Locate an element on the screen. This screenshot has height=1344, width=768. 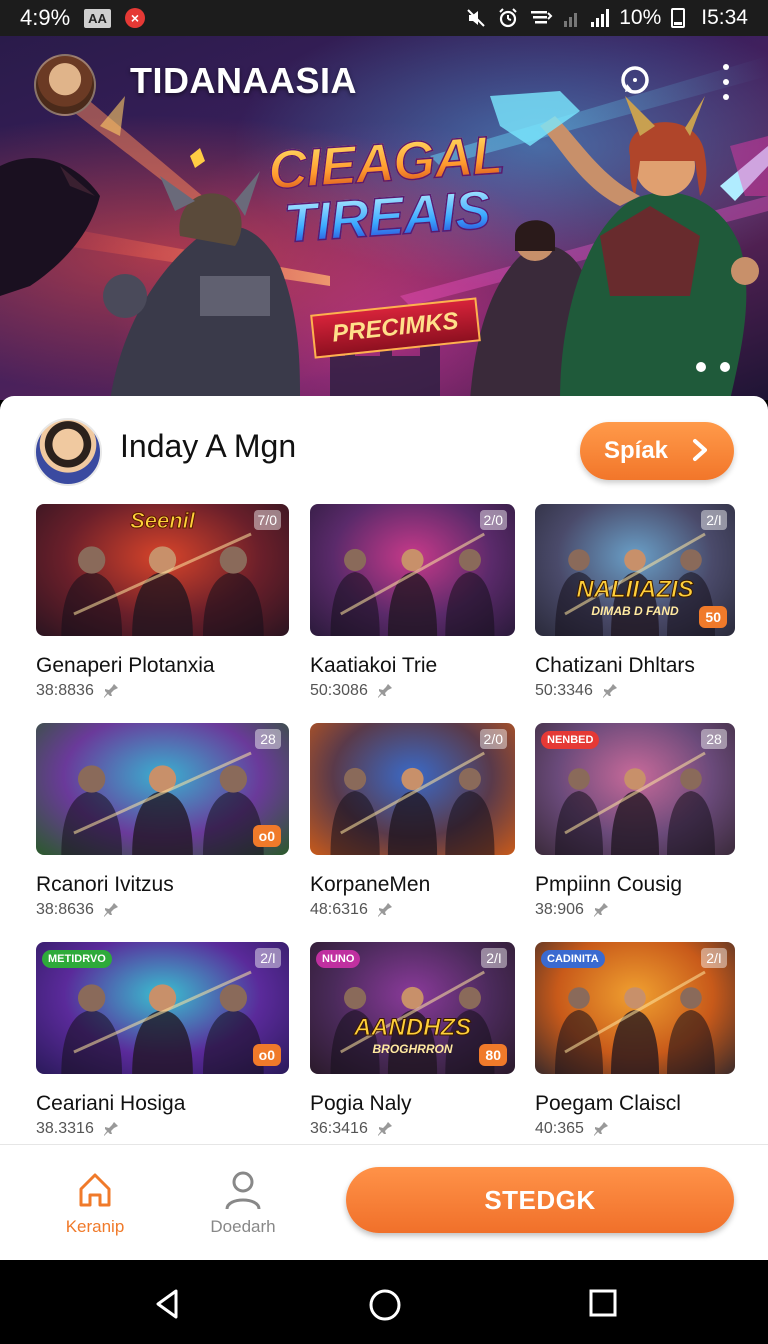
battery-percent: 10% is located at coordinates (640, 17).